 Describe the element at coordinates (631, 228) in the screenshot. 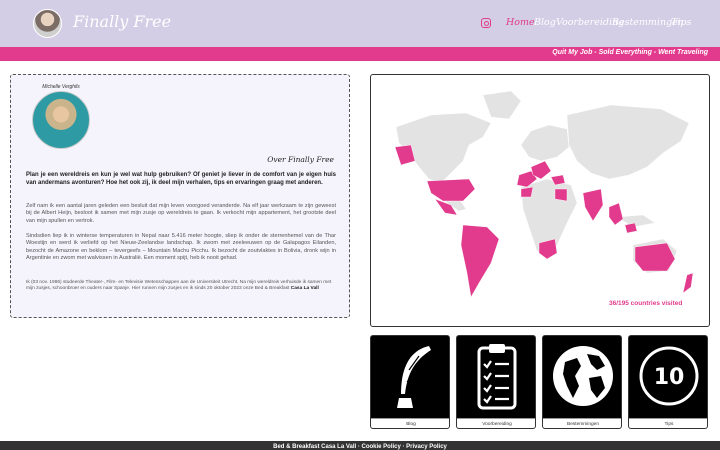

I see `visited-malaysia` at that location.